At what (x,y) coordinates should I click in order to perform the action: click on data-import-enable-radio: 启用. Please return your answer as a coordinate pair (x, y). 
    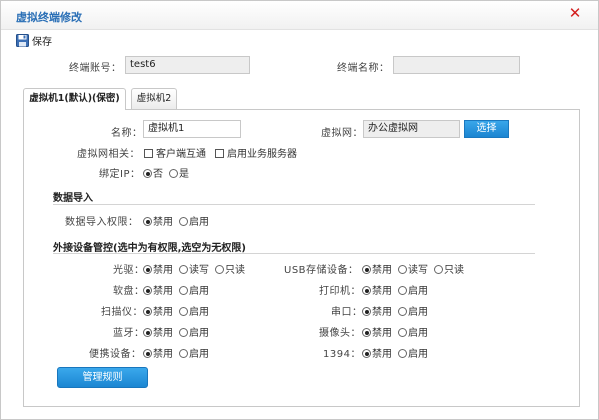
    Looking at the image, I should click on (194, 220).